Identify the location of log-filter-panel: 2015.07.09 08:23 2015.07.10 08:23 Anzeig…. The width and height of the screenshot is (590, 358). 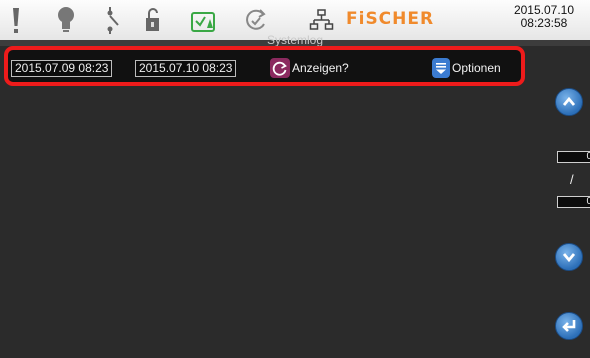
(264, 66).